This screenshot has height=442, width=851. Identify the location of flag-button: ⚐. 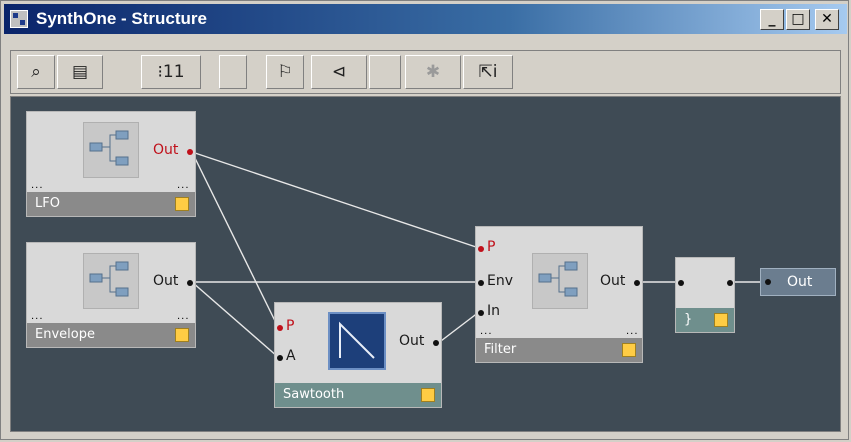
(285, 72).